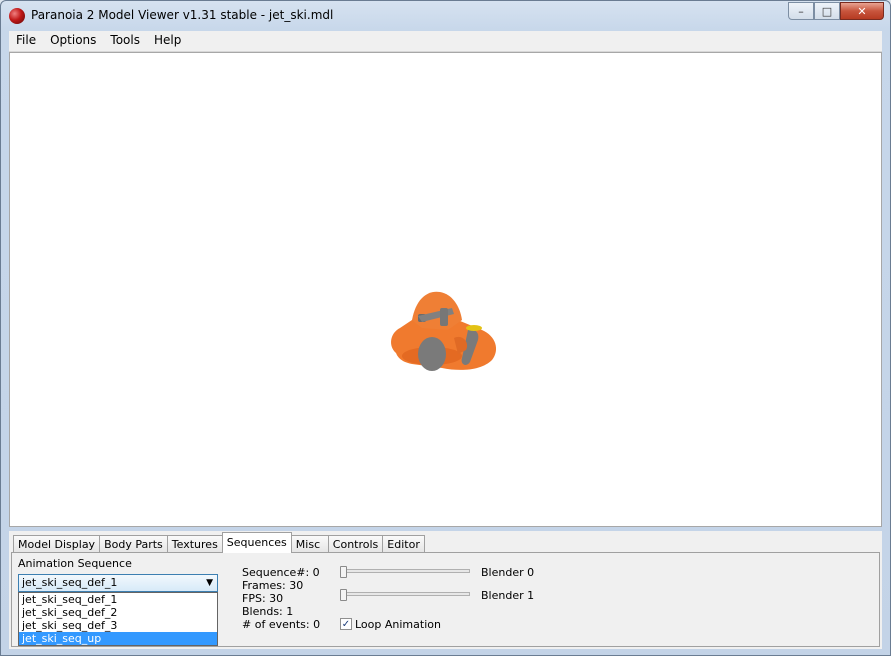  Describe the element at coordinates (405, 595) in the screenshot. I see `blender-1-slider` at that location.